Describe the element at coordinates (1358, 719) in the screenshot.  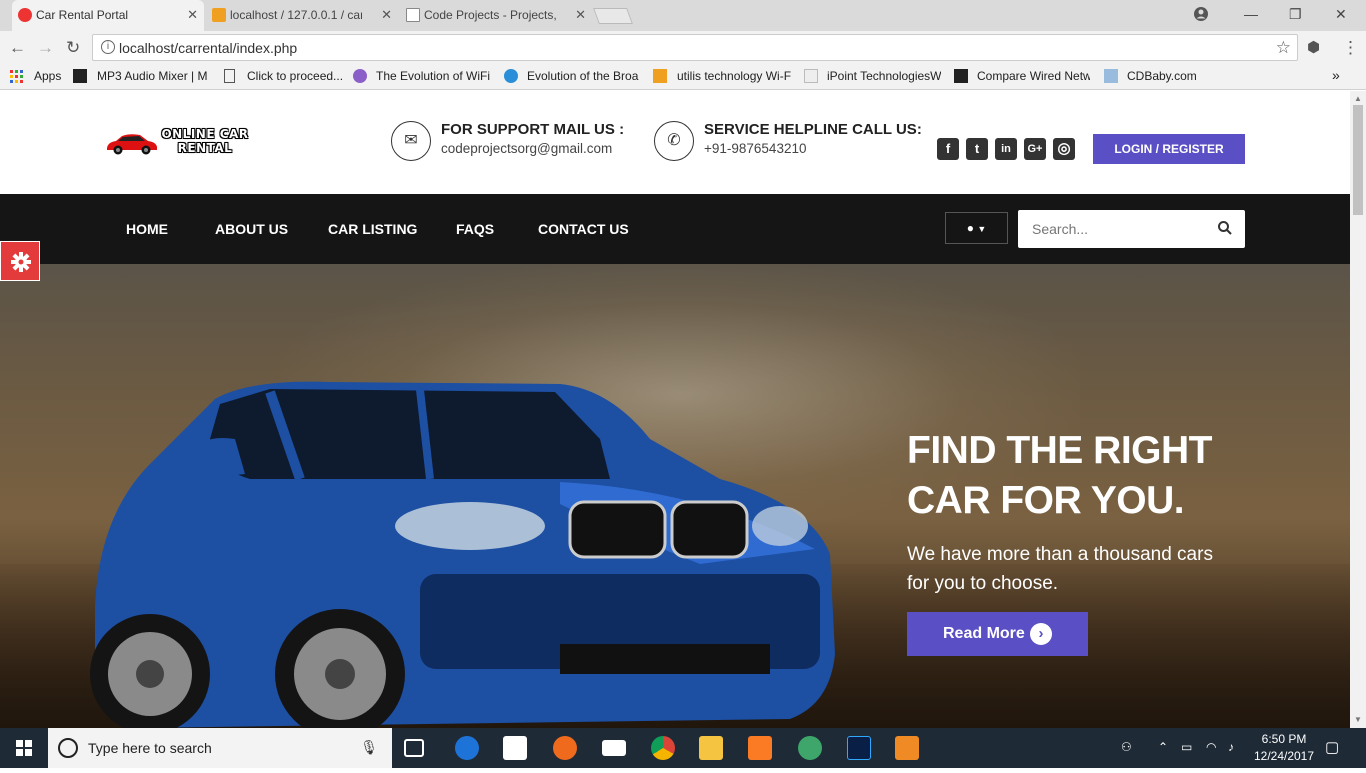
I see `scroll-down-icon: ▼` at that location.